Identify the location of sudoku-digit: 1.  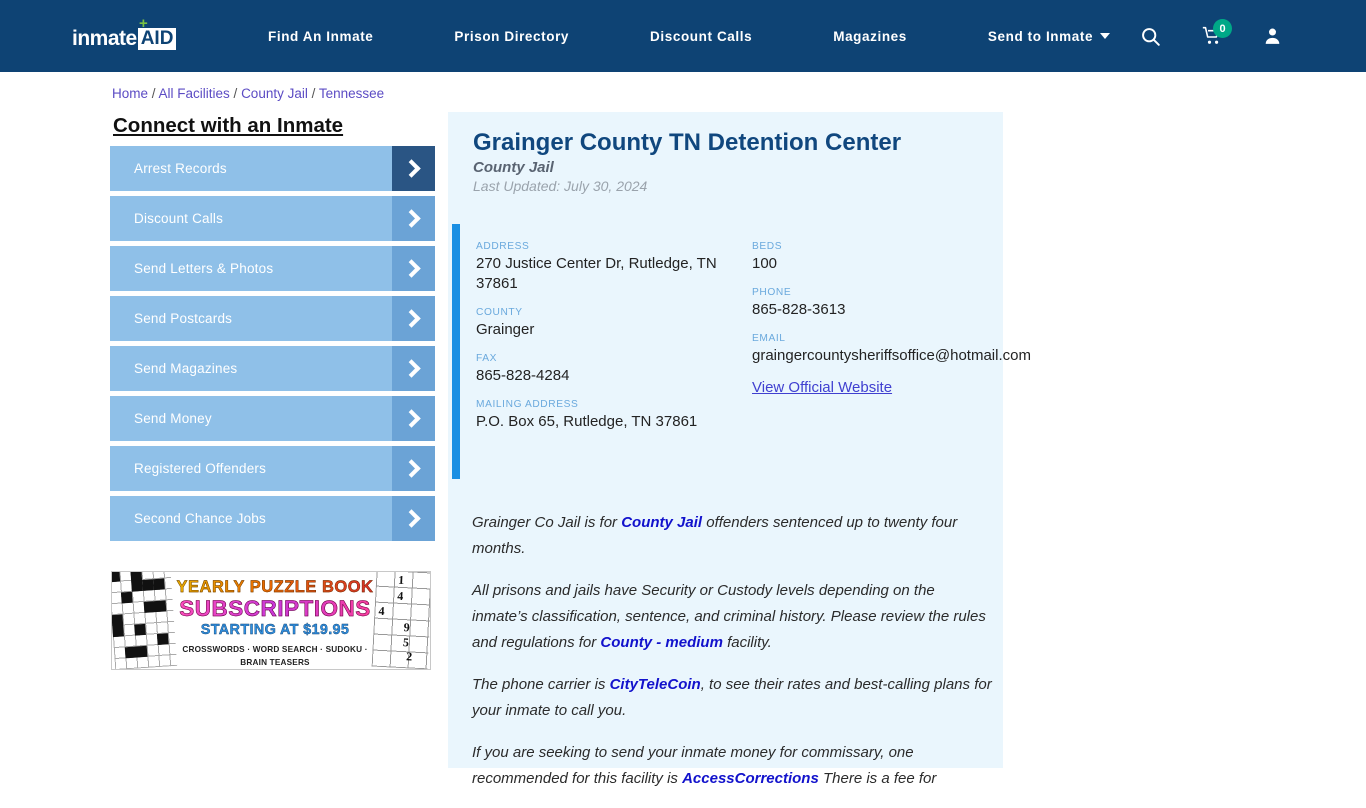
(401, 580).